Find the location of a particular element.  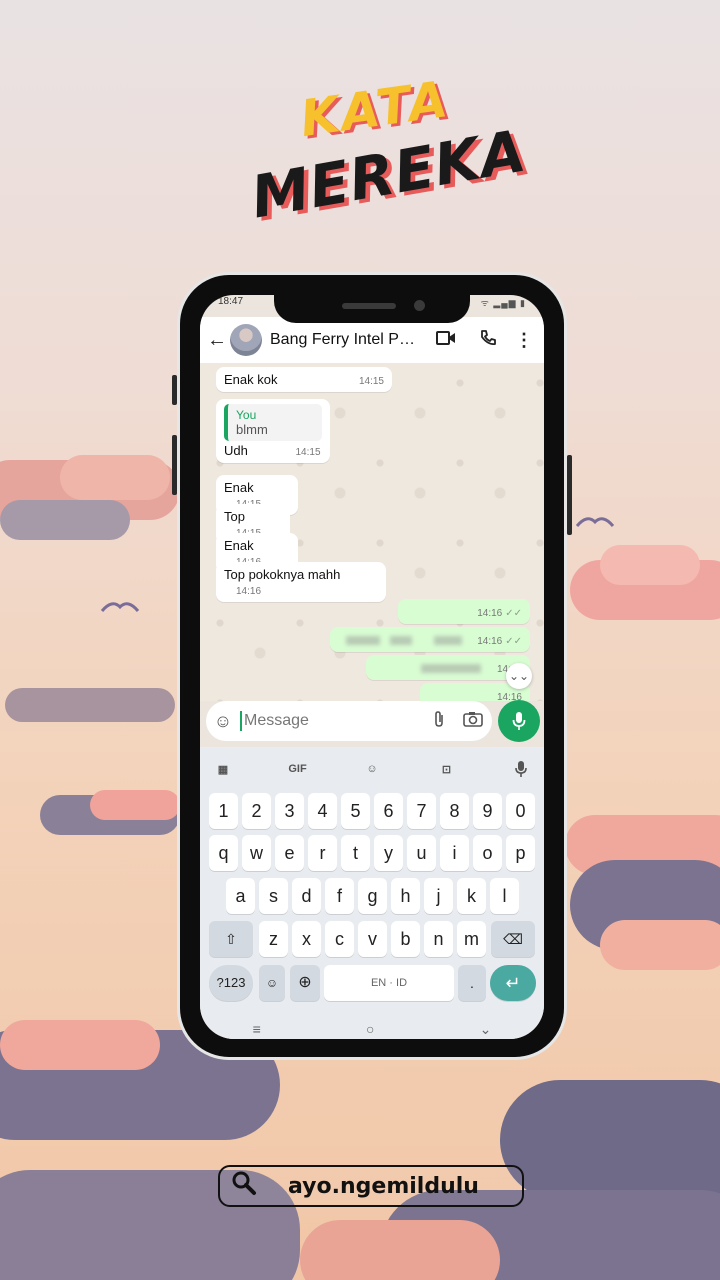

speaker is located at coordinates (369, 306).